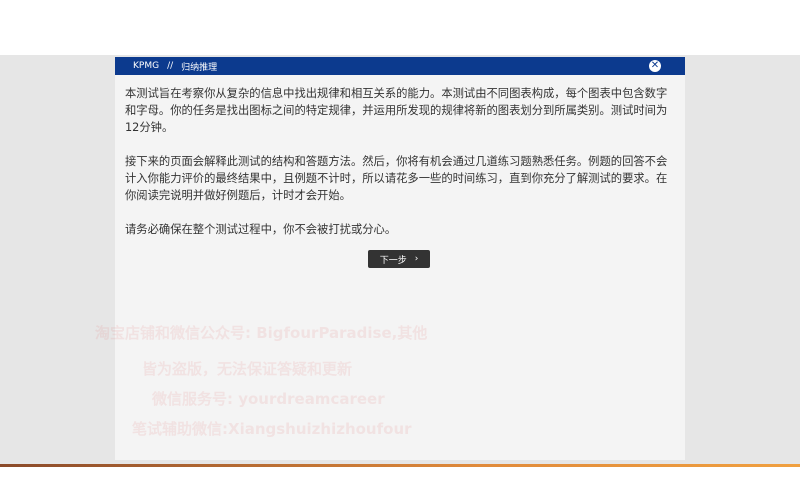 Image resolution: width=800 pixels, height=500 pixels. I want to click on watermark-line: 淘宝店铺和微信公众号: BigfourParadise,其他, so click(261, 333).